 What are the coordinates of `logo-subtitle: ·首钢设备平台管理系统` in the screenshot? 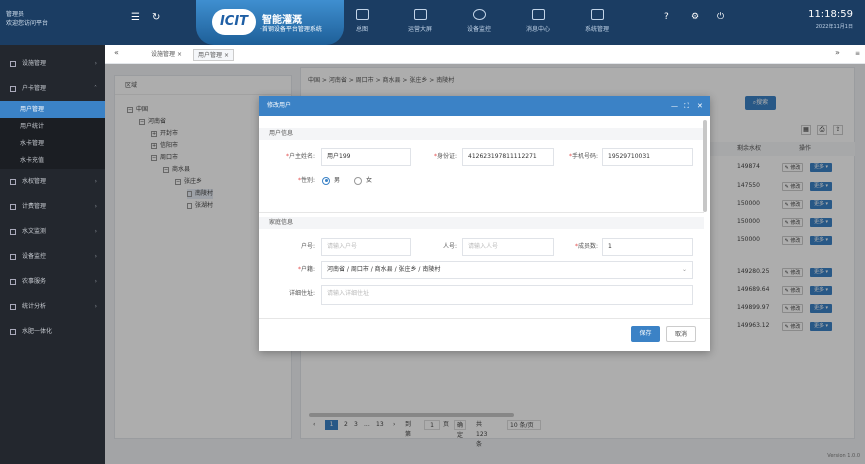 It's located at (291, 29).